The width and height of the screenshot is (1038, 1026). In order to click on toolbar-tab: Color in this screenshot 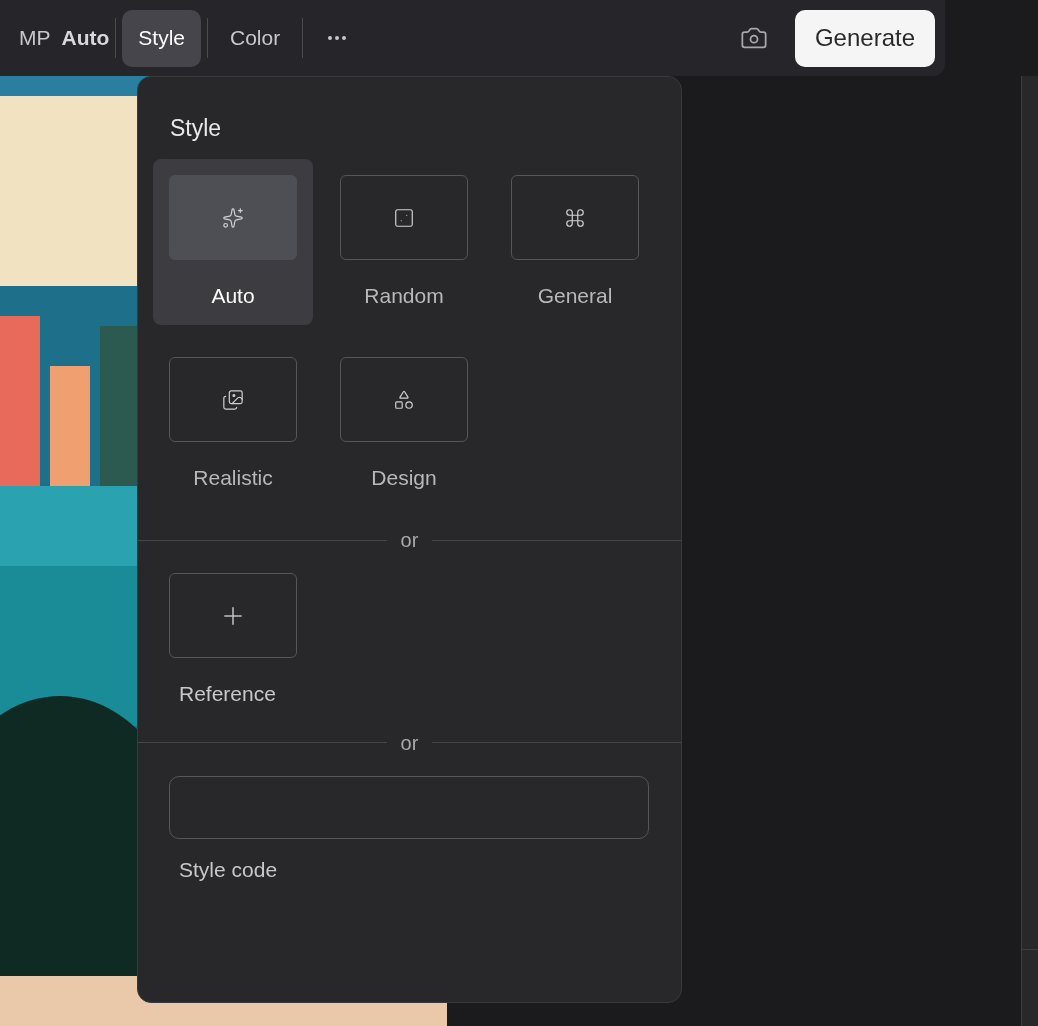, I will do `click(255, 38)`.